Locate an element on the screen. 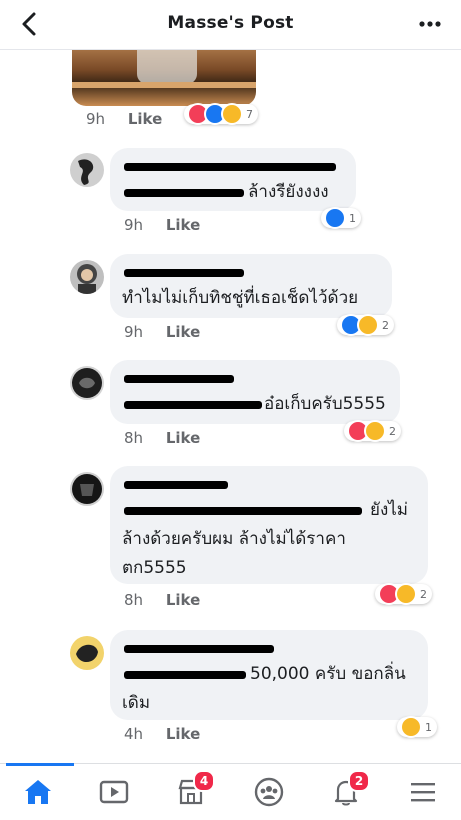 The height and width of the screenshot is (820, 461). comment-text-line: 50,000 ครับ ขอกลิ่น is located at coordinates (328, 674).